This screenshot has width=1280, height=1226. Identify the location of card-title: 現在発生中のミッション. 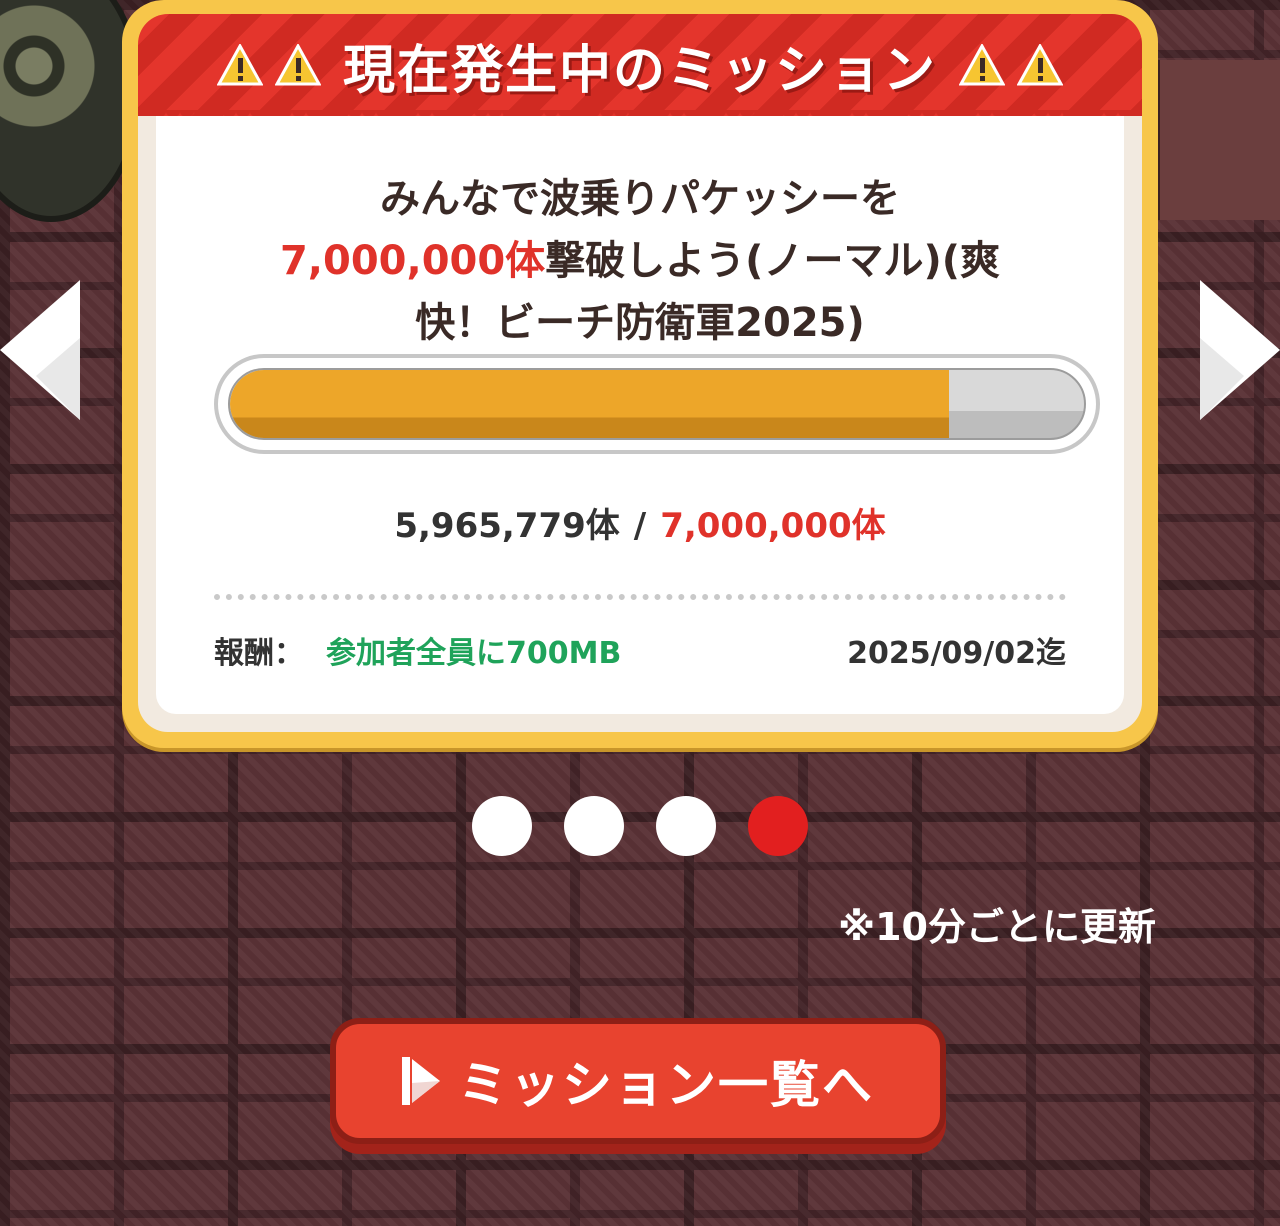
(639, 70).